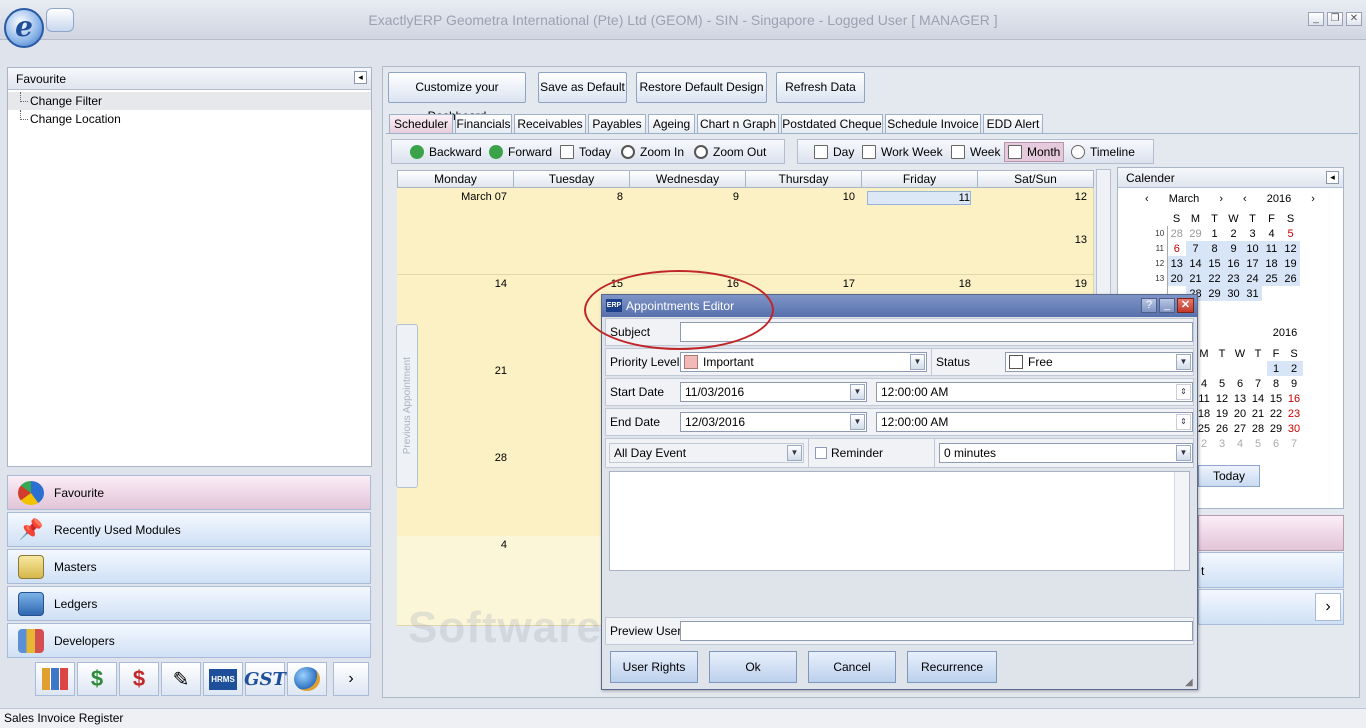 The image size is (1366, 728). What do you see at coordinates (97, 679) in the screenshot?
I see `dollar-icon: $` at bounding box center [97, 679].